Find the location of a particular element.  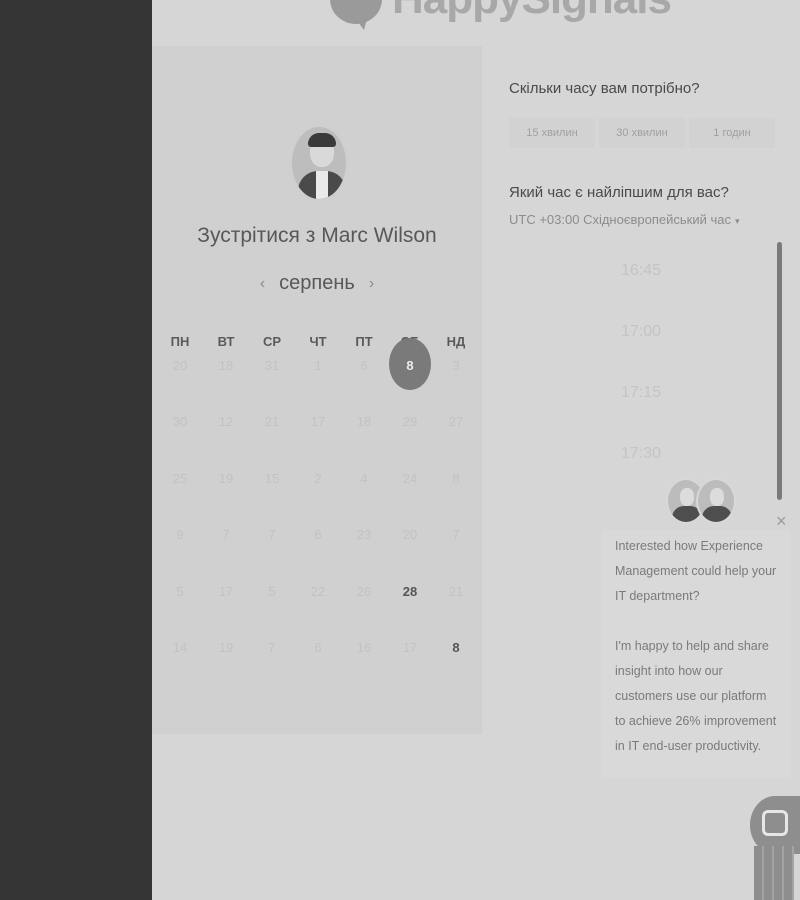

calendar-day: 1 is located at coordinates (318, 365).